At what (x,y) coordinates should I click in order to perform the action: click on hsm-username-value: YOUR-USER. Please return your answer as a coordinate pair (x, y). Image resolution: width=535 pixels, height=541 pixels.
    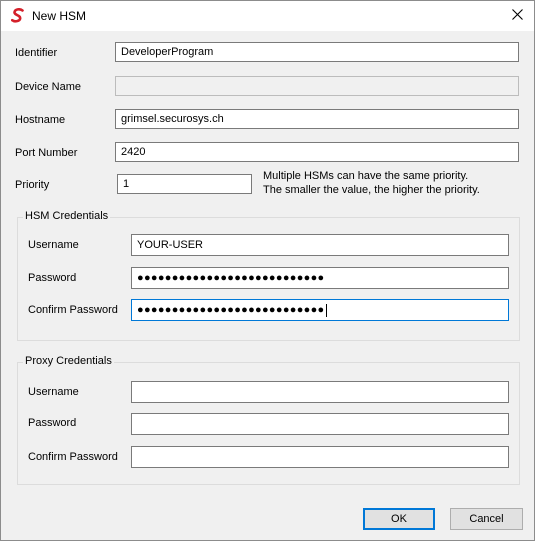
    Looking at the image, I should click on (170, 245).